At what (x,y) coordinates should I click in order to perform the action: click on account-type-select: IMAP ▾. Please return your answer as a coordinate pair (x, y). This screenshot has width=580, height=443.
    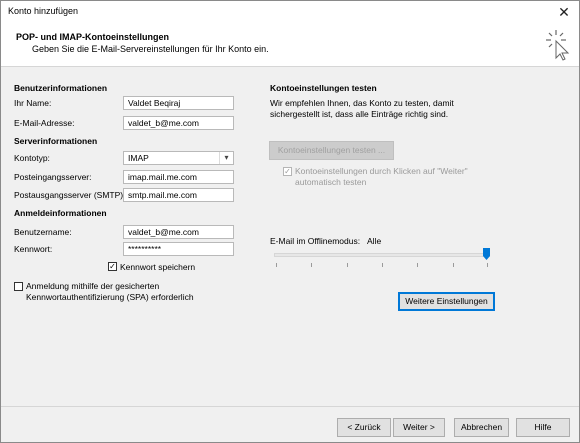
    Looking at the image, I should click on (178, 158).